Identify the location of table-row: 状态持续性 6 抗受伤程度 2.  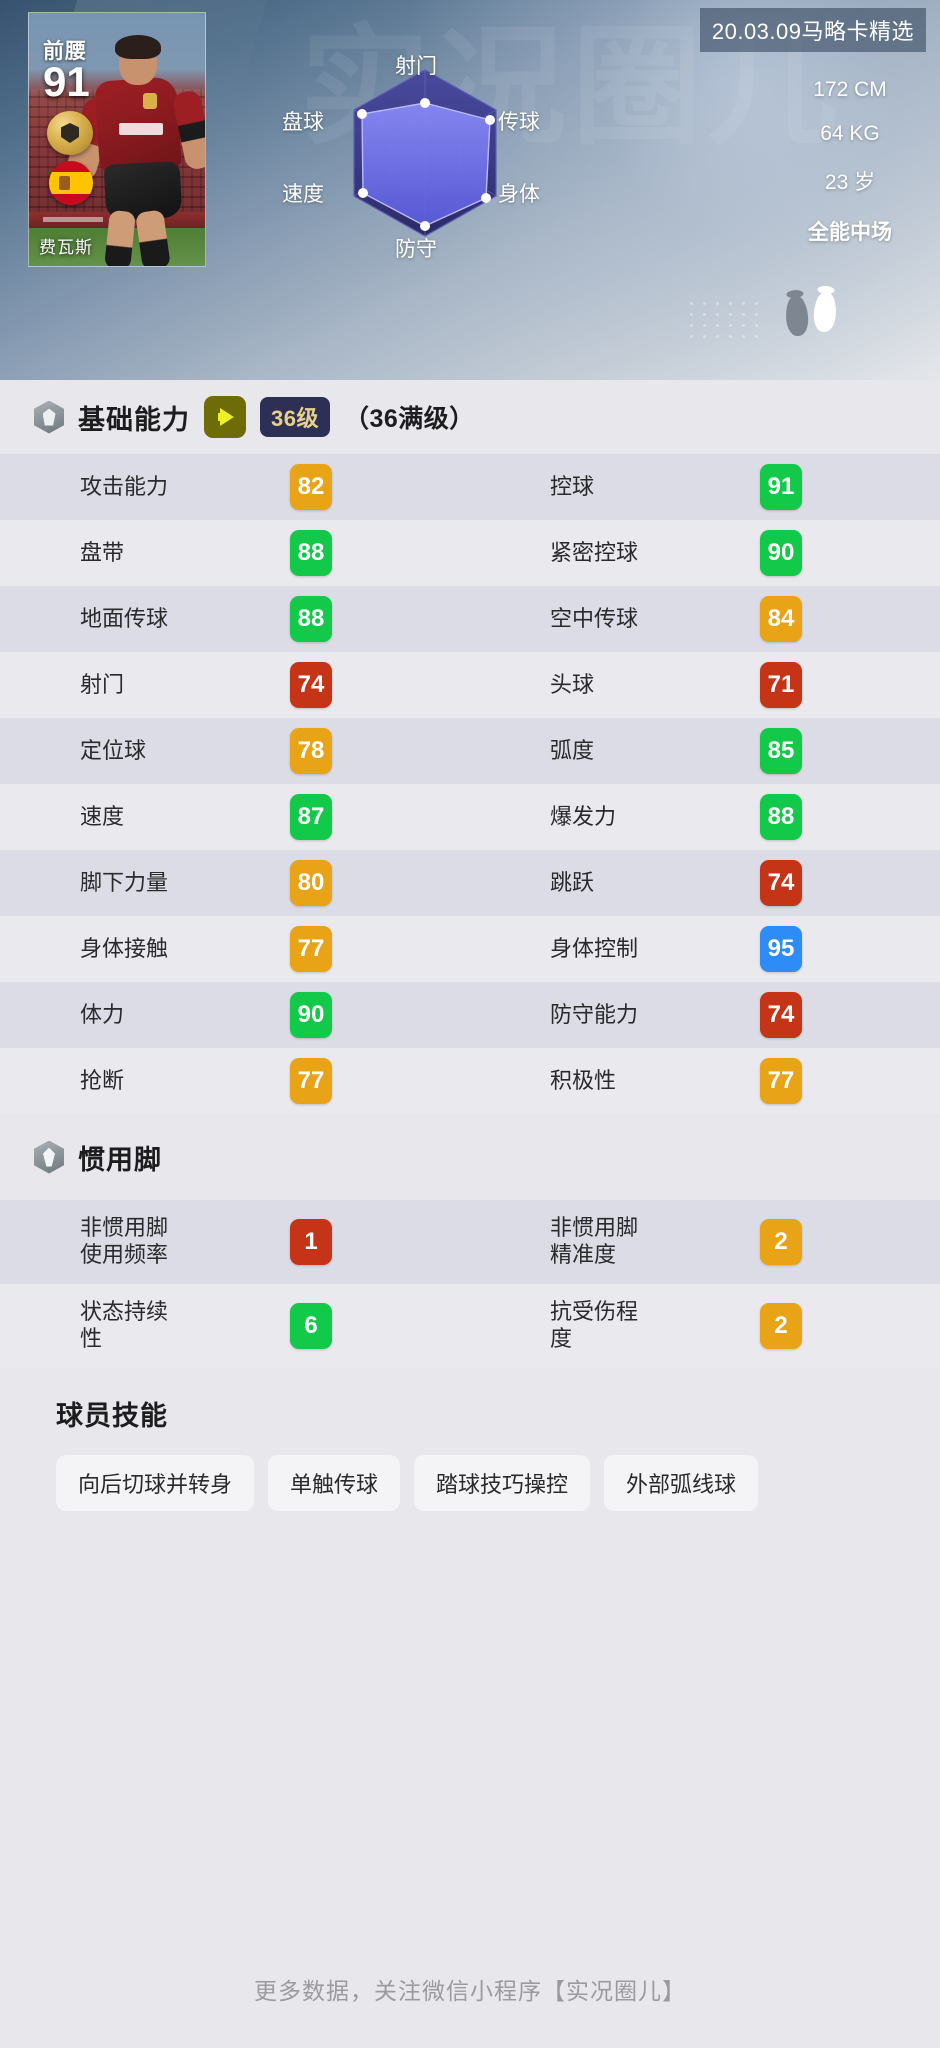
(470, 1326).